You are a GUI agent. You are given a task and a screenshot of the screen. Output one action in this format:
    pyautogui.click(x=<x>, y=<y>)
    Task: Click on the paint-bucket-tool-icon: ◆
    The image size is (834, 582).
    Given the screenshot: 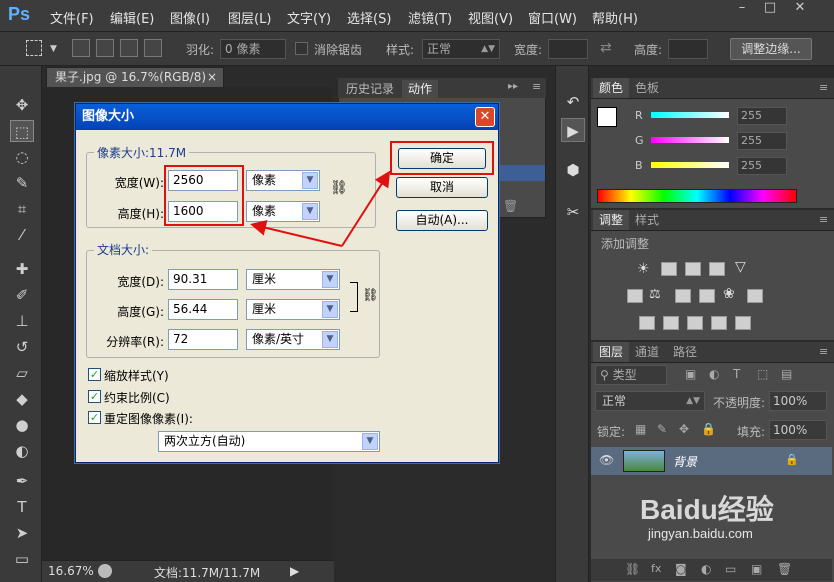 What is the action you would take?
    pyautogui.click(x=22, y=399)
    